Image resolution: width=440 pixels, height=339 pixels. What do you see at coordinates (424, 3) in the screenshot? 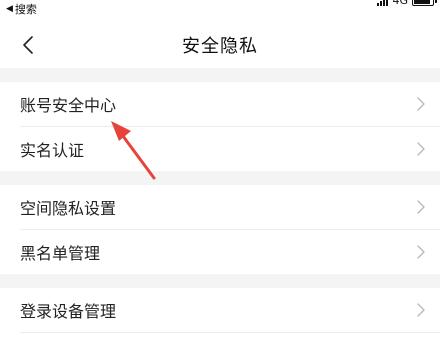
I see `battery-icon` at bounding box center [424, 3].